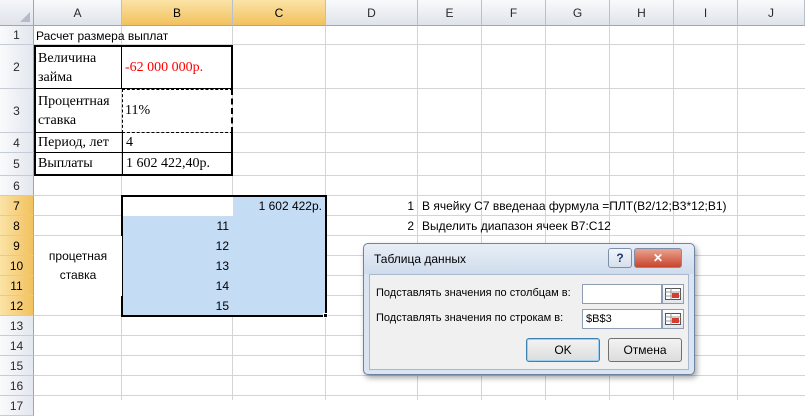 This screenshot has width=805, height=416. Describe the element at coordinates (578, 13) in the screenshot. I see `column-header-g: G` at that location.